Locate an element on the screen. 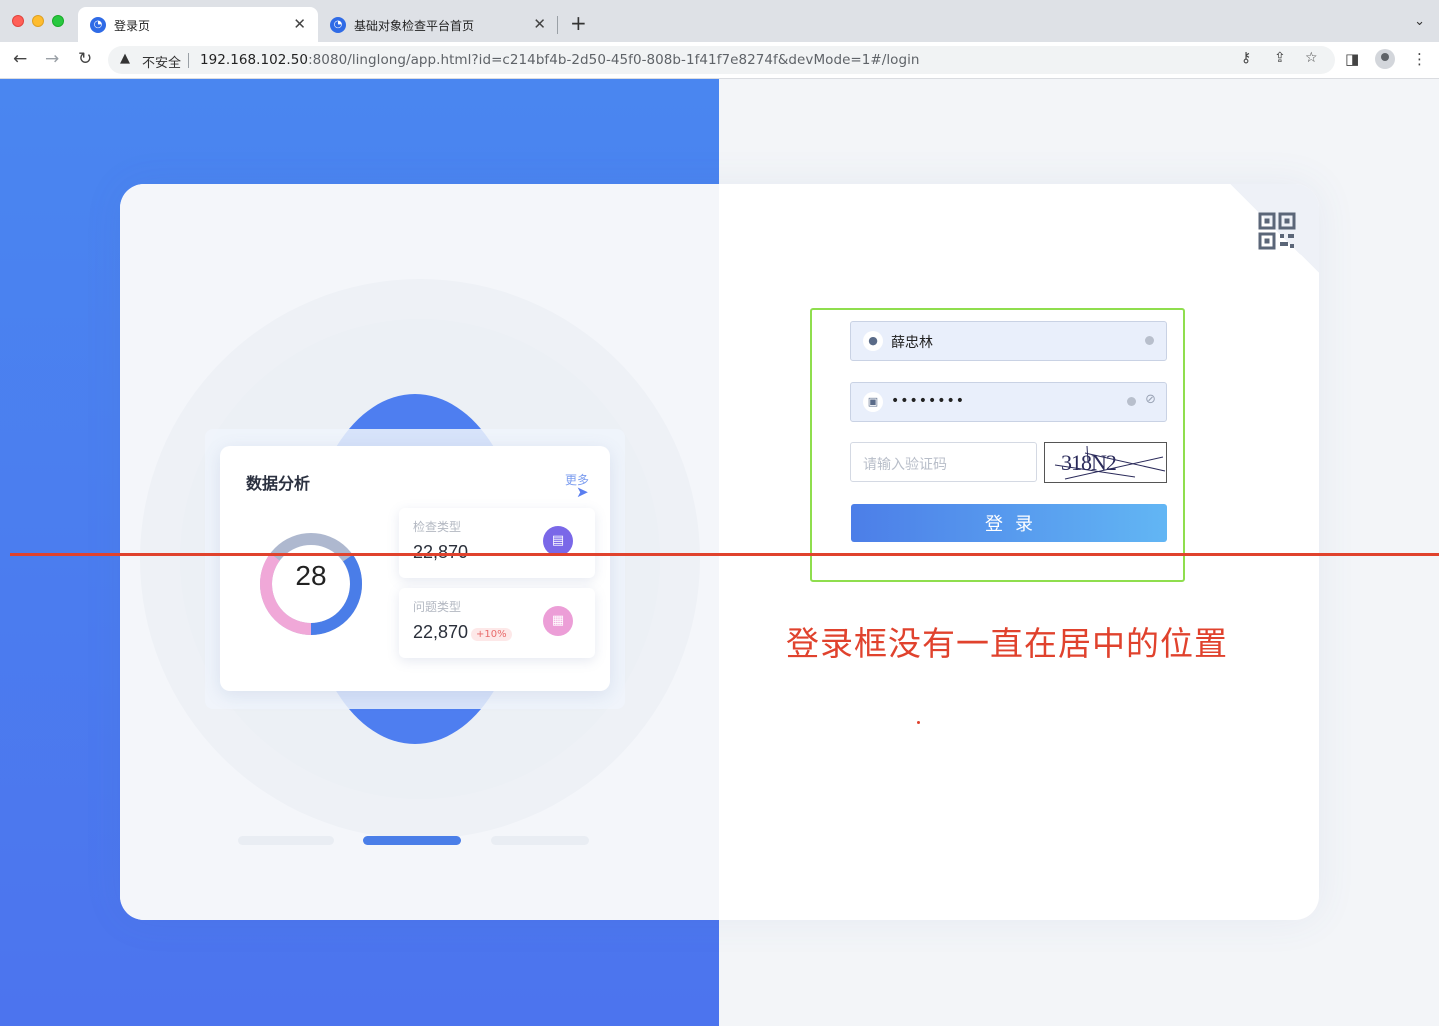  side-panel-icon: ◨ is located at coordinates (1352, 59).